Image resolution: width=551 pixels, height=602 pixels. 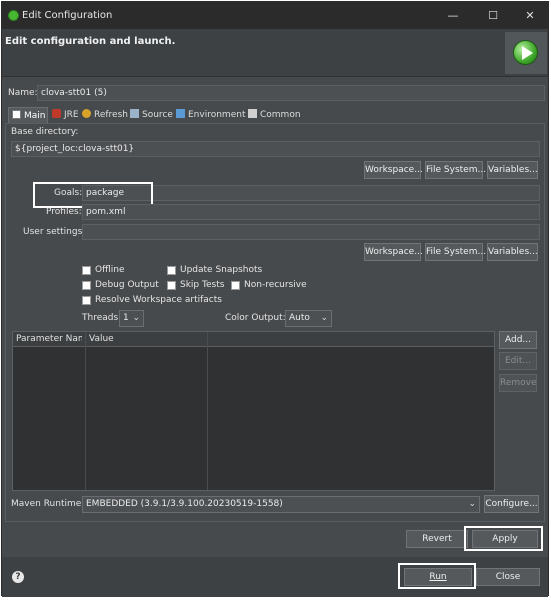 What do you see at coordinates (255, 318) in the screenshot?
I see `color-output-label: Color Output:` at bounding box center [255, 318].